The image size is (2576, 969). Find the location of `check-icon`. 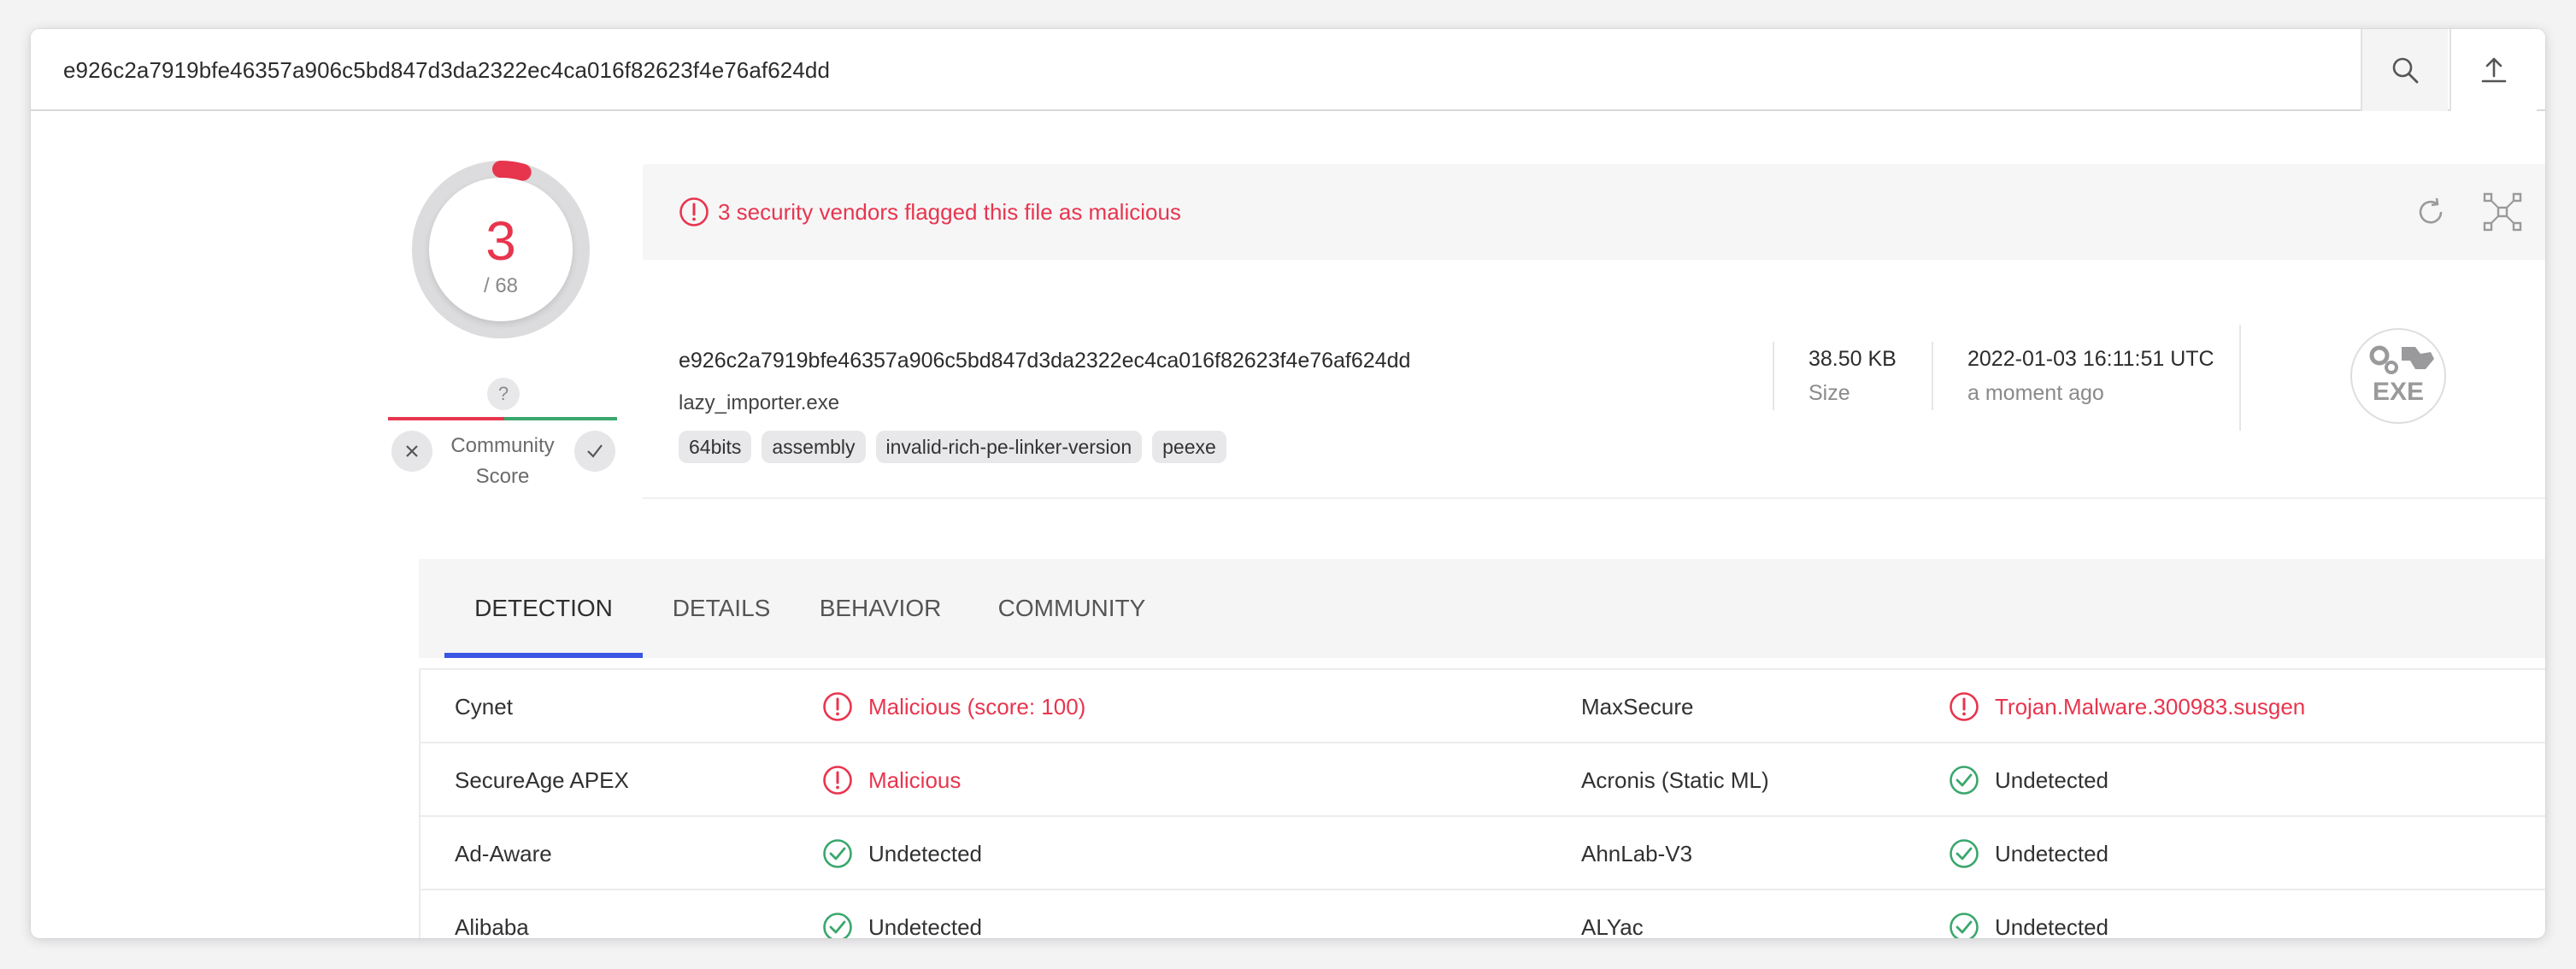

check-icon is located at coordinates (595, 451).